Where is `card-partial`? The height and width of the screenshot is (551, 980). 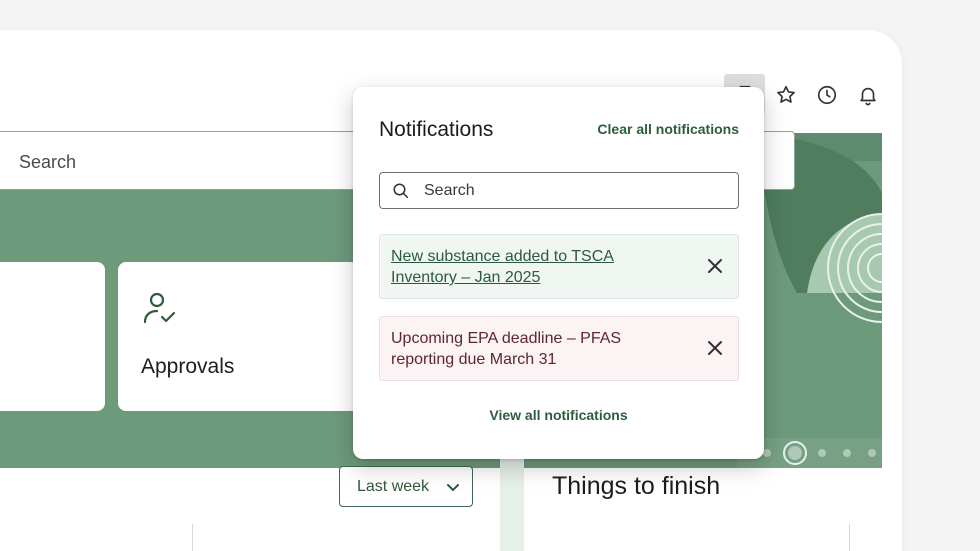 card-partial is located at coordinates (52, 336).